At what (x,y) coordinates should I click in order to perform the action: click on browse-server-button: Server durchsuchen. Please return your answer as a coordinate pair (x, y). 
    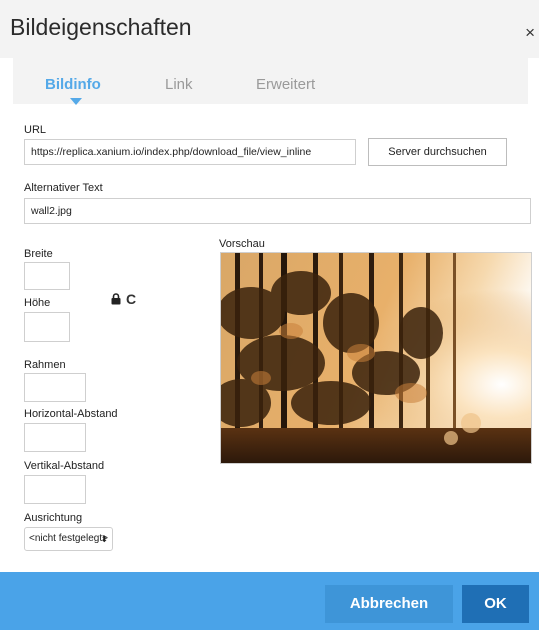
    Looking at the image, I should click on (437, 152).